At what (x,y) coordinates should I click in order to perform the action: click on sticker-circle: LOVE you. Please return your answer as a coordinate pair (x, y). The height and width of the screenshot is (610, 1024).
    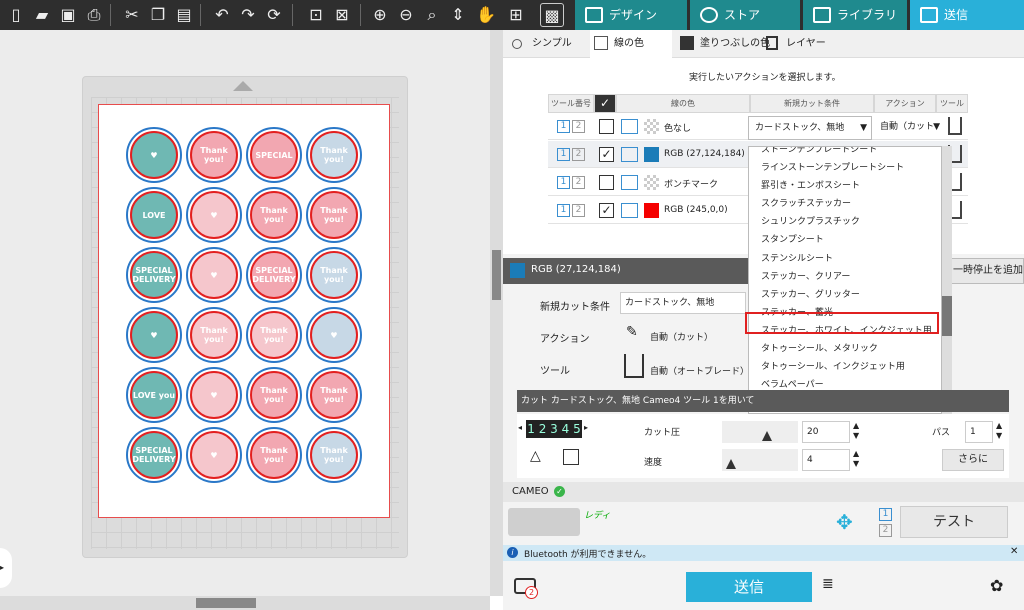
    Looking at the image, I should click on (154, 395).